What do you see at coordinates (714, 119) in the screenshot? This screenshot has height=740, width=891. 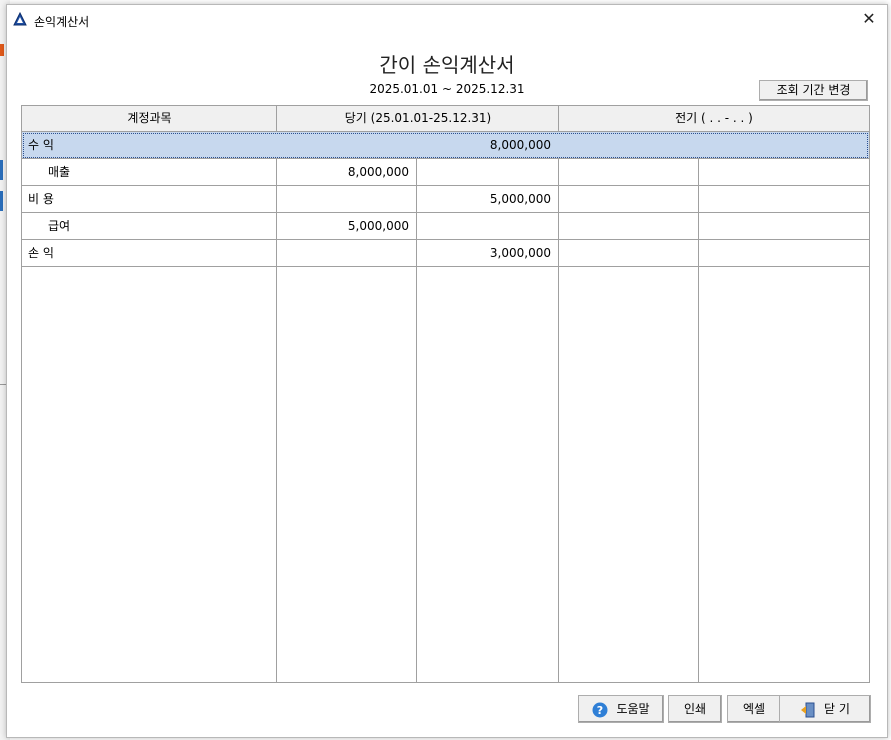 I see `column-header-previous: 전기 ( . . - . . )` at bounding box center [714, 119].